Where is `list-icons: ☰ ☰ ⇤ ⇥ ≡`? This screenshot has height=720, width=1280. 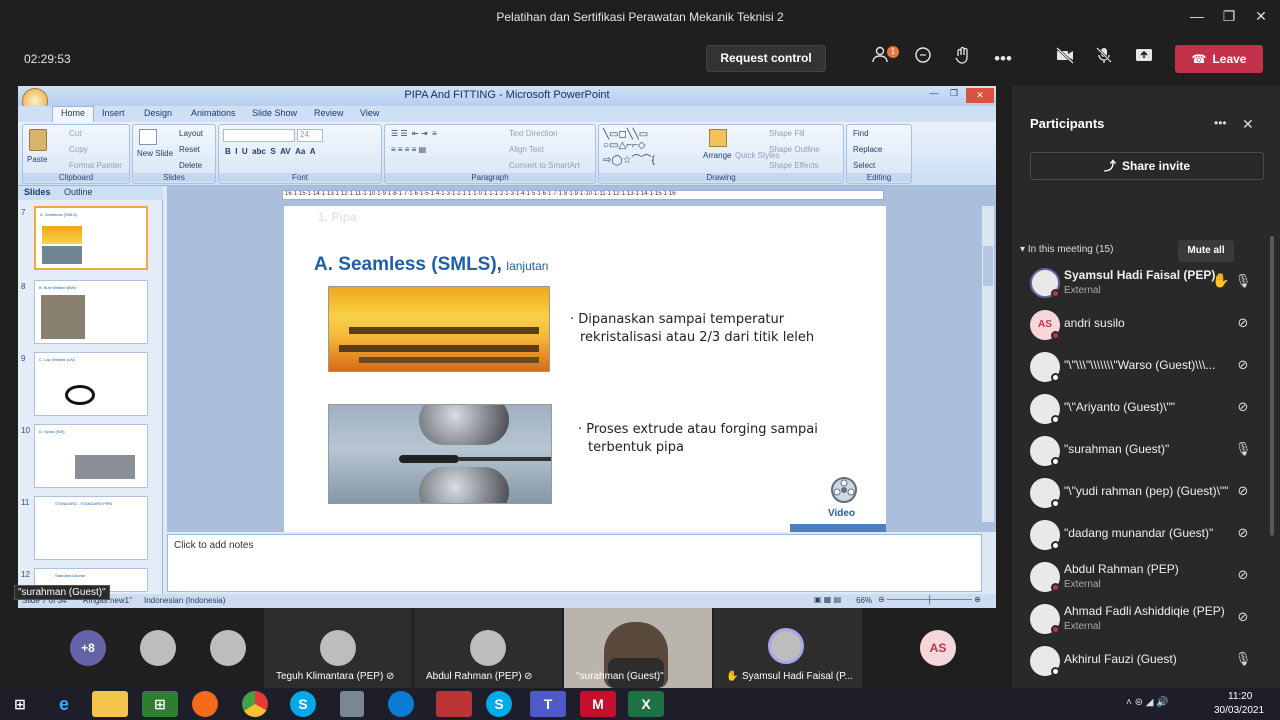
list-icons: ☰ ☰ ⇤ ⇥ ≡ is located at coordinates (414, 133).